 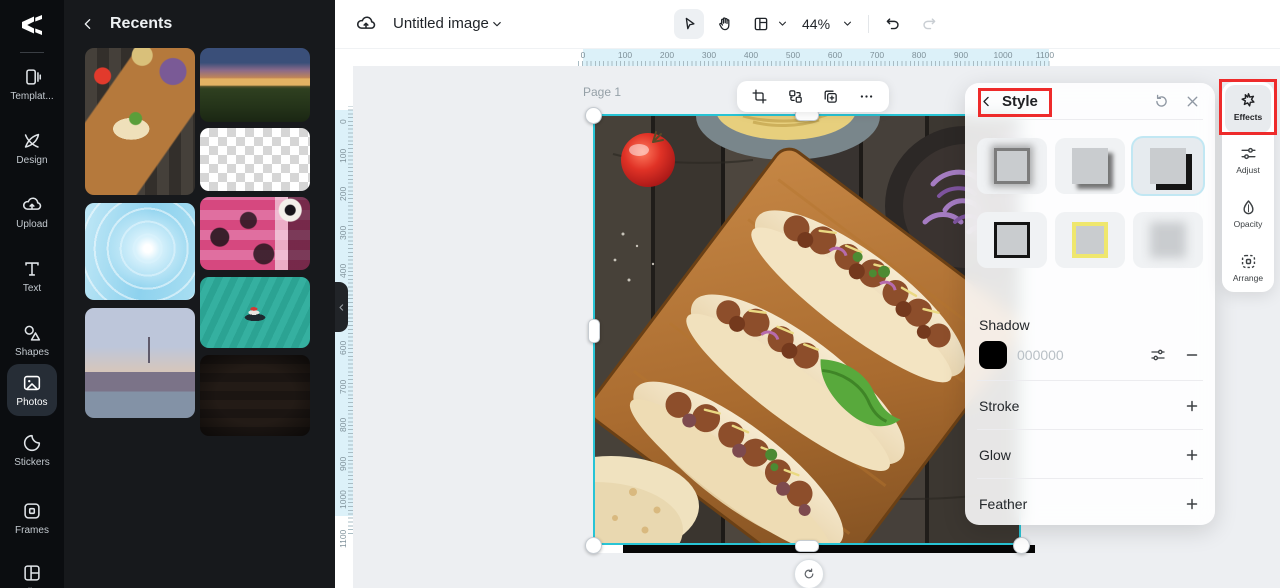 What do you see at coordinates (1192, 455) in the screenshot?
I see `add-glow-icon` at bounding box center [1192, 455].